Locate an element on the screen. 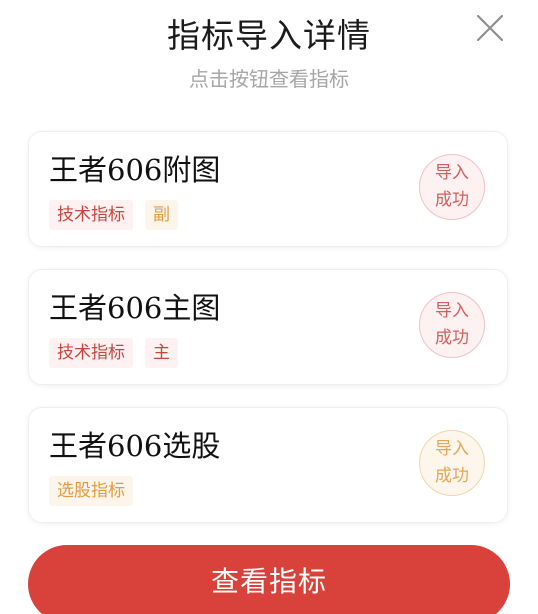  indicator-tags: 技术指标 主 is located at coordinates (113, 353).